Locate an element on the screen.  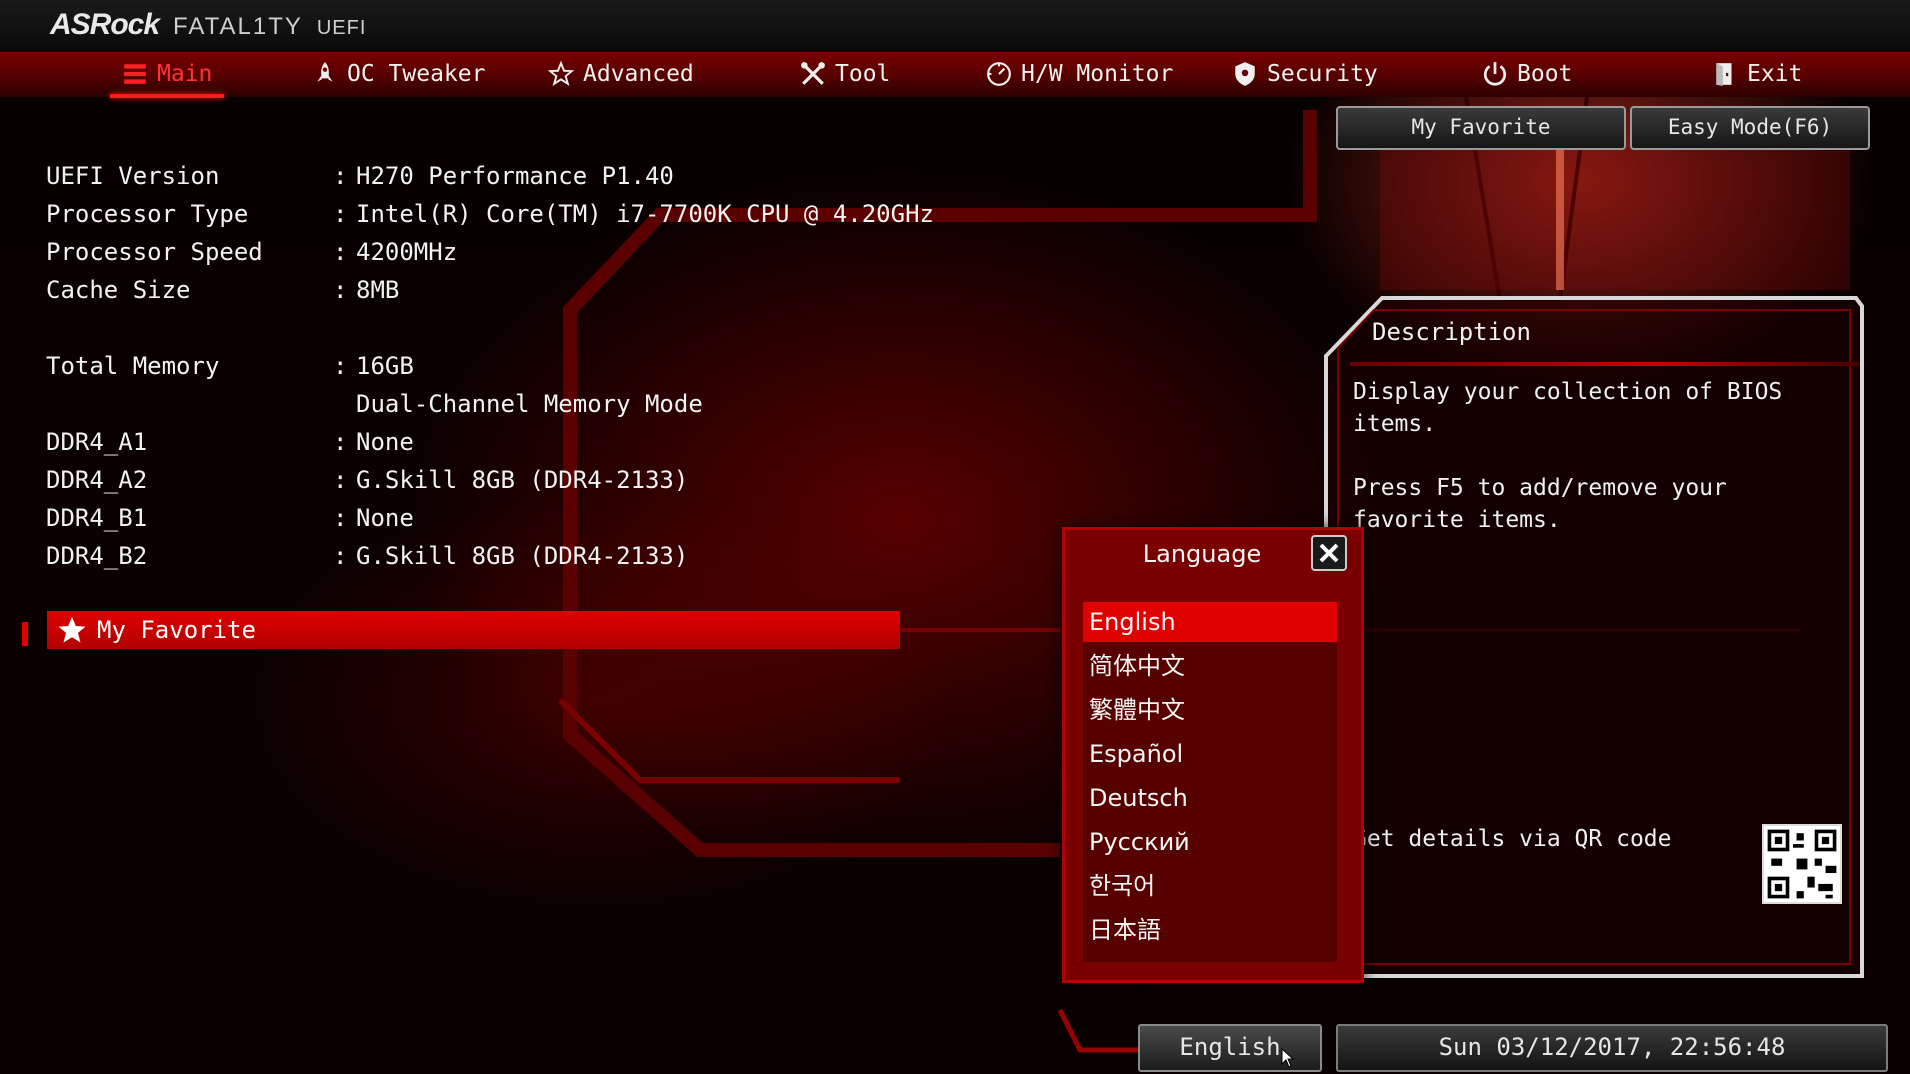
info-value: 4200MHz is located at coordinates (407, 252).